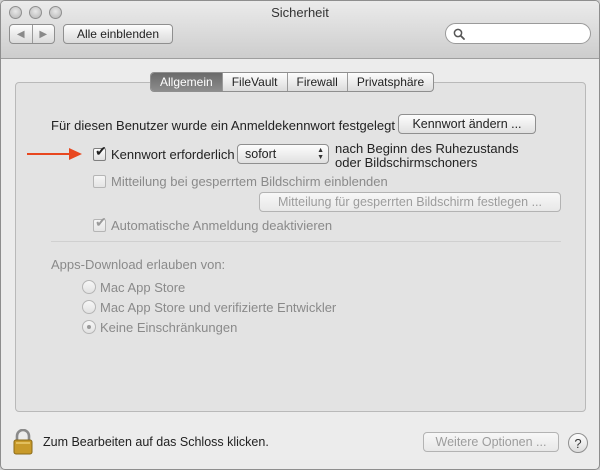  I want to click on help-button: ?, so click(578, 443).